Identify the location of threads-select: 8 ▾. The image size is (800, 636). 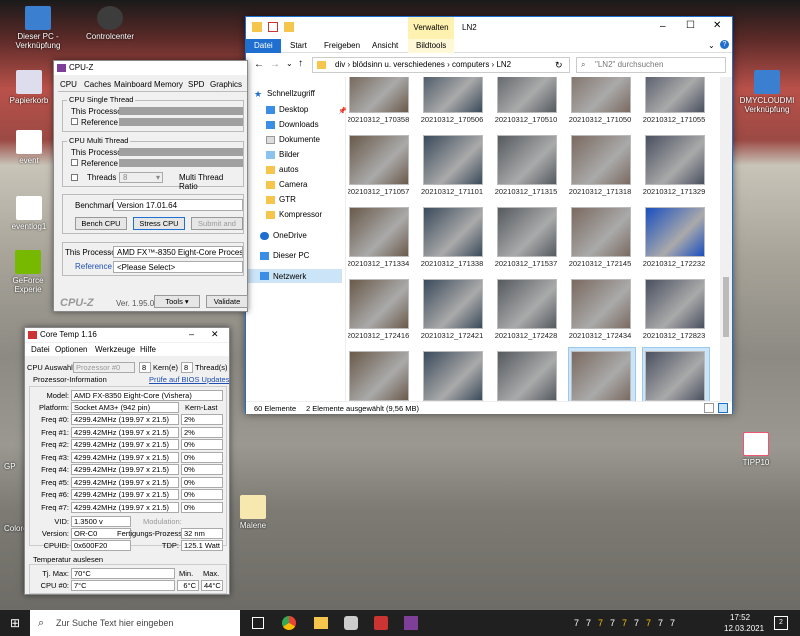
(141, 177).